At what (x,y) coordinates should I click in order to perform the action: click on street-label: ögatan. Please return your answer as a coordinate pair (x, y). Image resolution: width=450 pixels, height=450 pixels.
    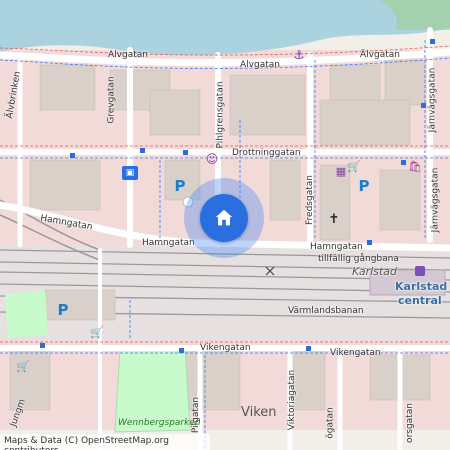
    Looking at the image, I should click on (330, 423).